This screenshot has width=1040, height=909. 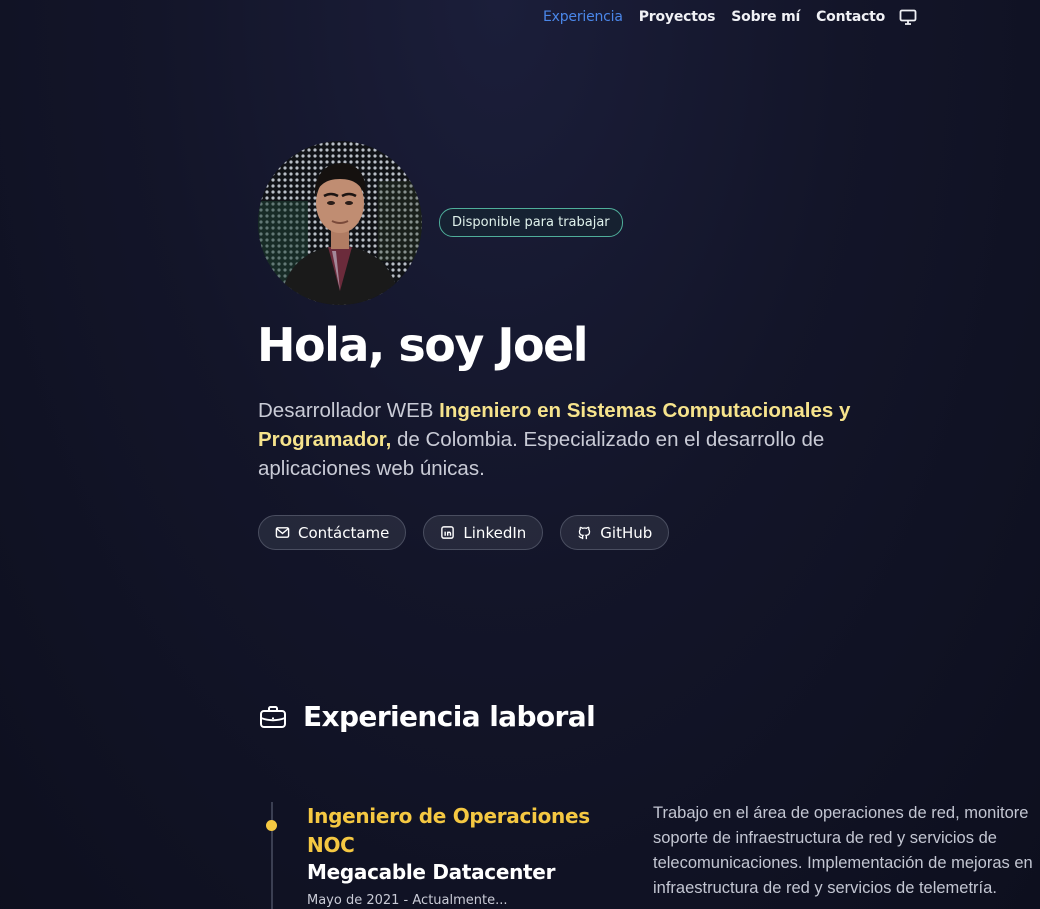 What do you see at coordinates (448, 532) in the screenshot?
I see `linkedin-icon` at bounding box center [448, 532].